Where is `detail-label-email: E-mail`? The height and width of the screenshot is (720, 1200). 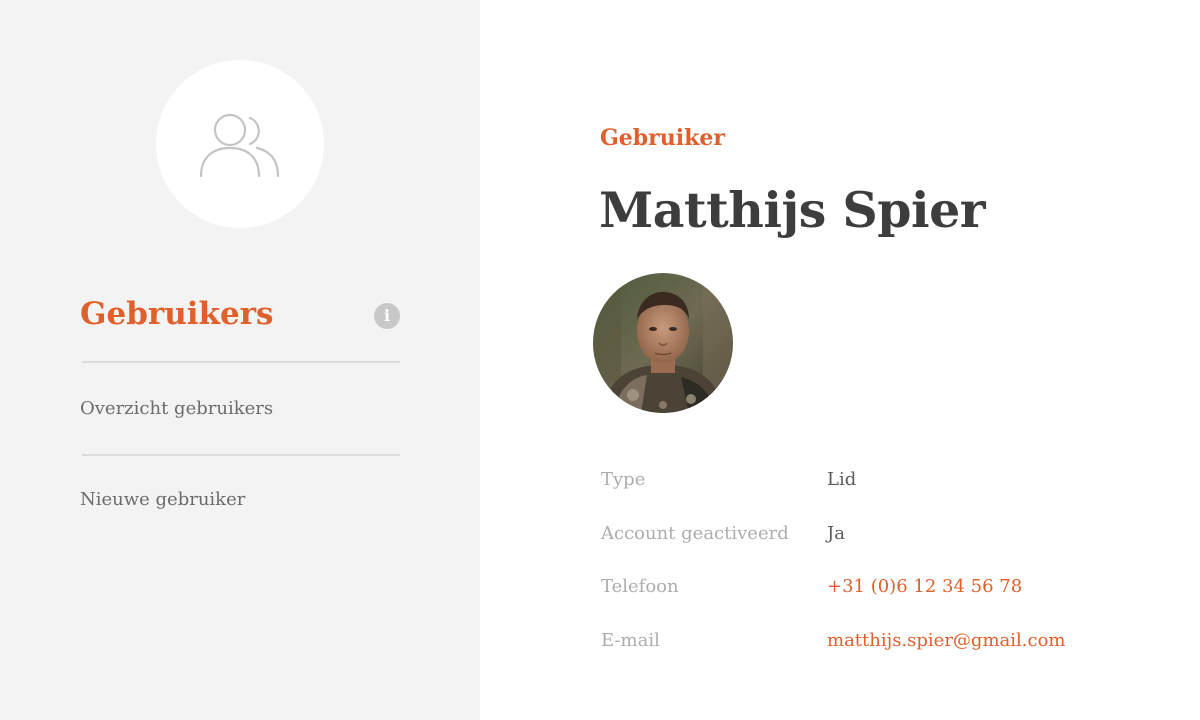 detail-label-email: E-mail is located at coordinates (630, 640).